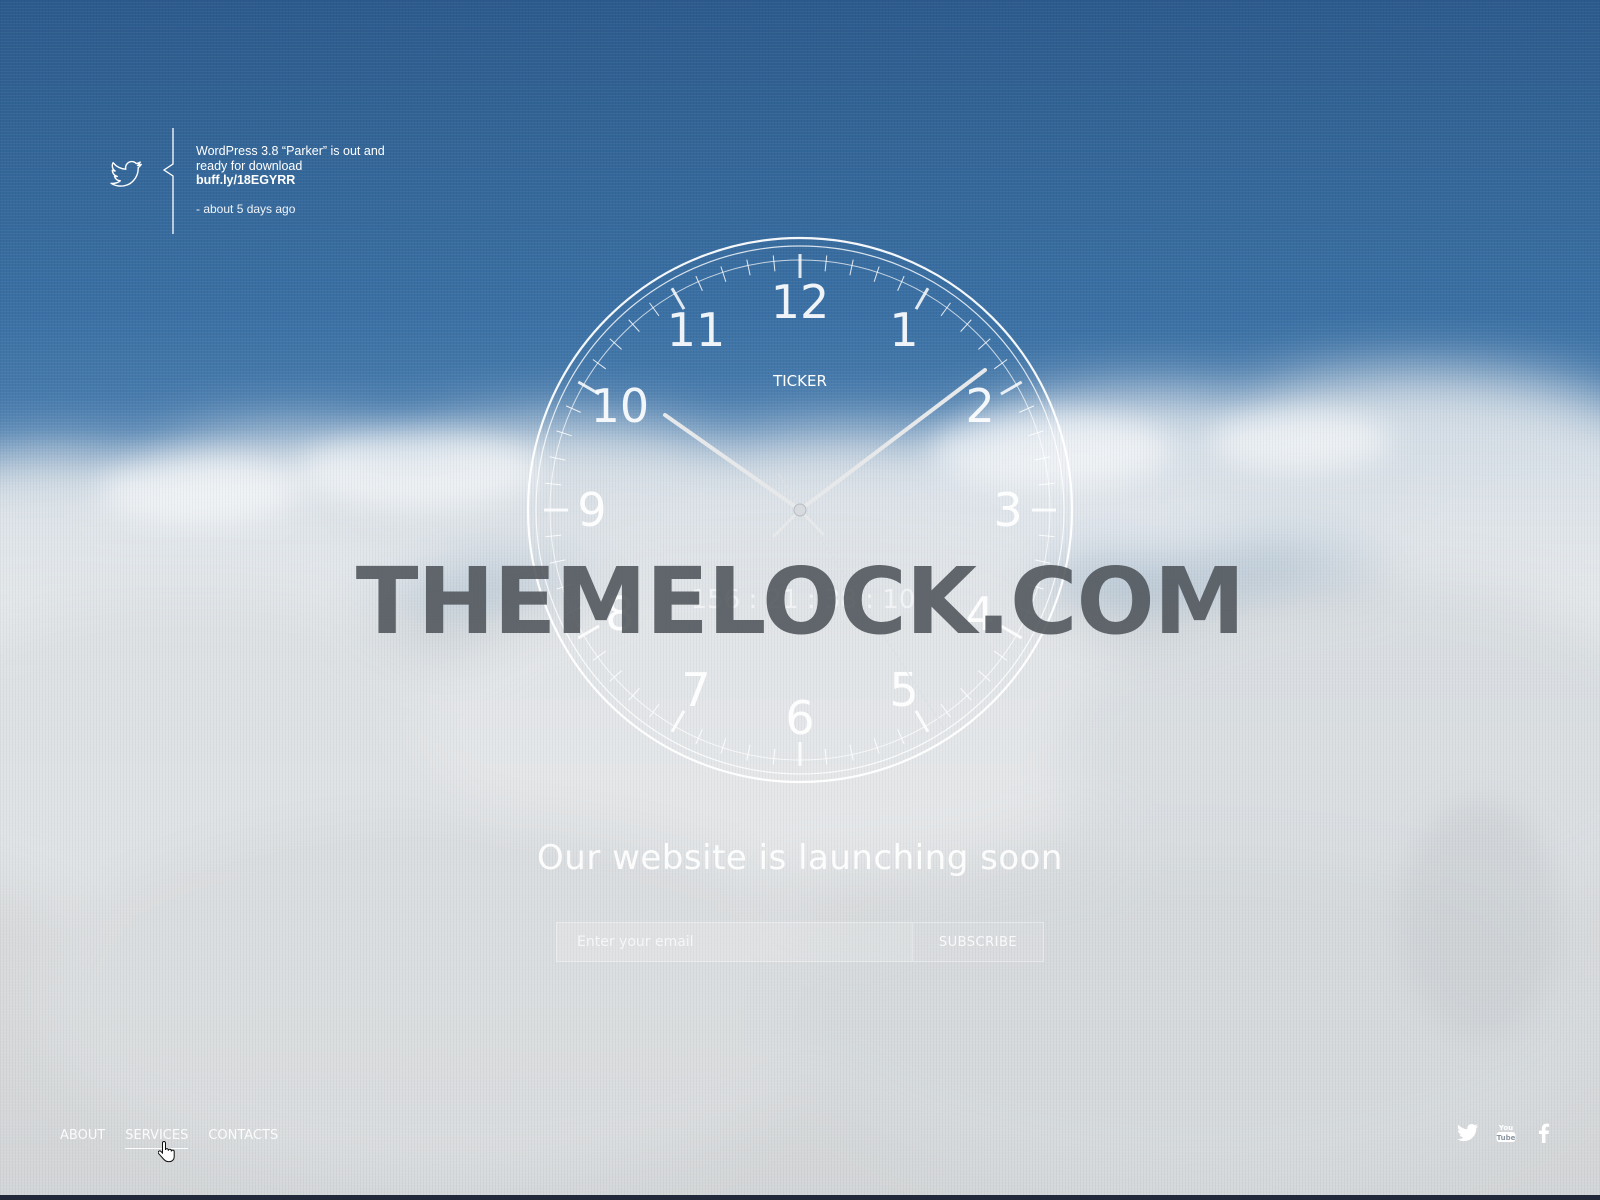 This screenshot has width=1600, height=1200. Describe the element at coordinates (903, 330) in the screenshot. I see `clock-numeral-1: 1` at that location.